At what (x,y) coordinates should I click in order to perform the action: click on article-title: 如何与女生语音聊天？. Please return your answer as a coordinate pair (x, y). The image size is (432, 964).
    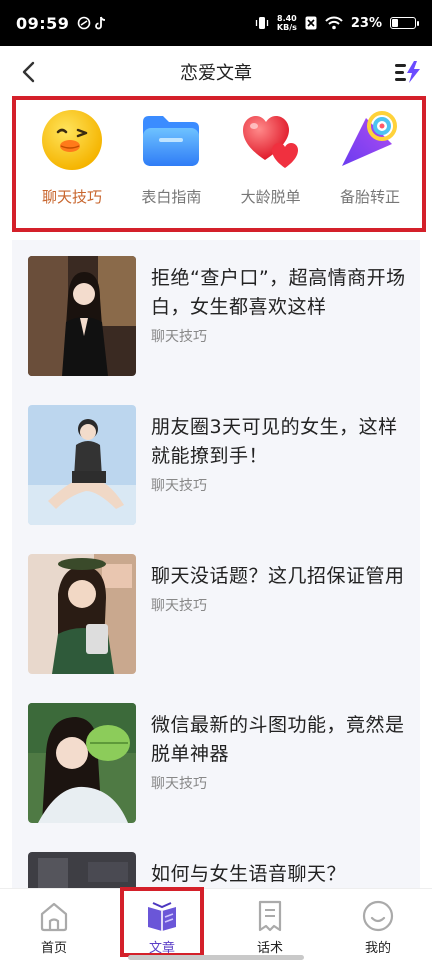
    Looking at the image, I should click on (249, 874).